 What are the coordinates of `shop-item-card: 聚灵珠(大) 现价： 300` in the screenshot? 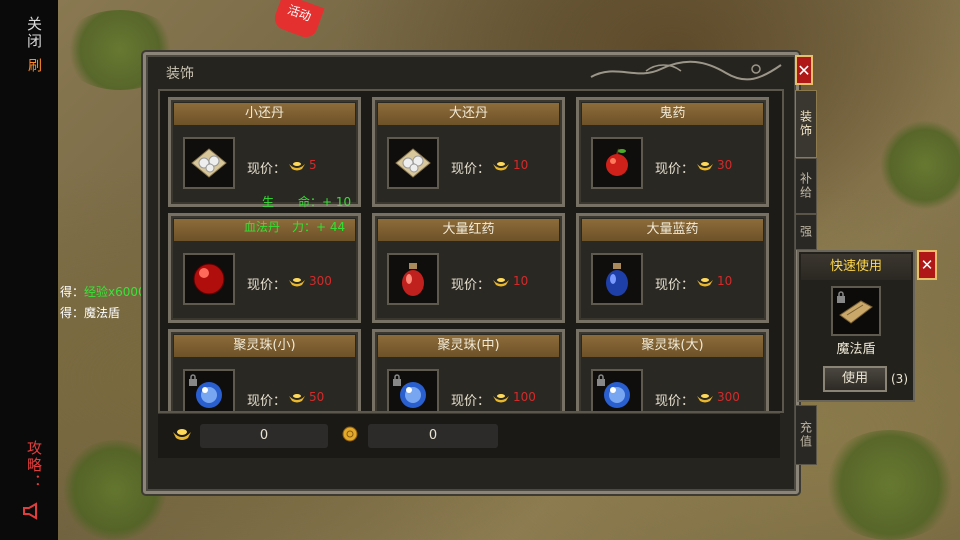 It's located at (672, 370).